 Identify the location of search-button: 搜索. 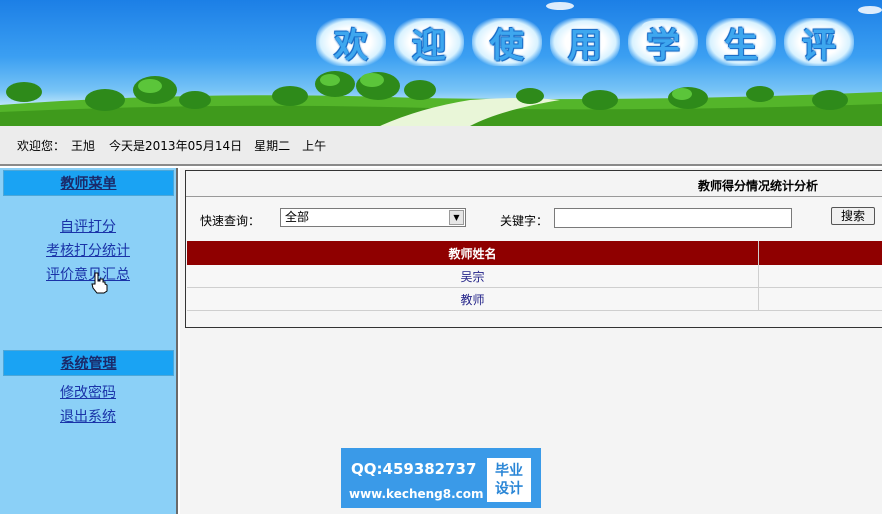
(853, 216).